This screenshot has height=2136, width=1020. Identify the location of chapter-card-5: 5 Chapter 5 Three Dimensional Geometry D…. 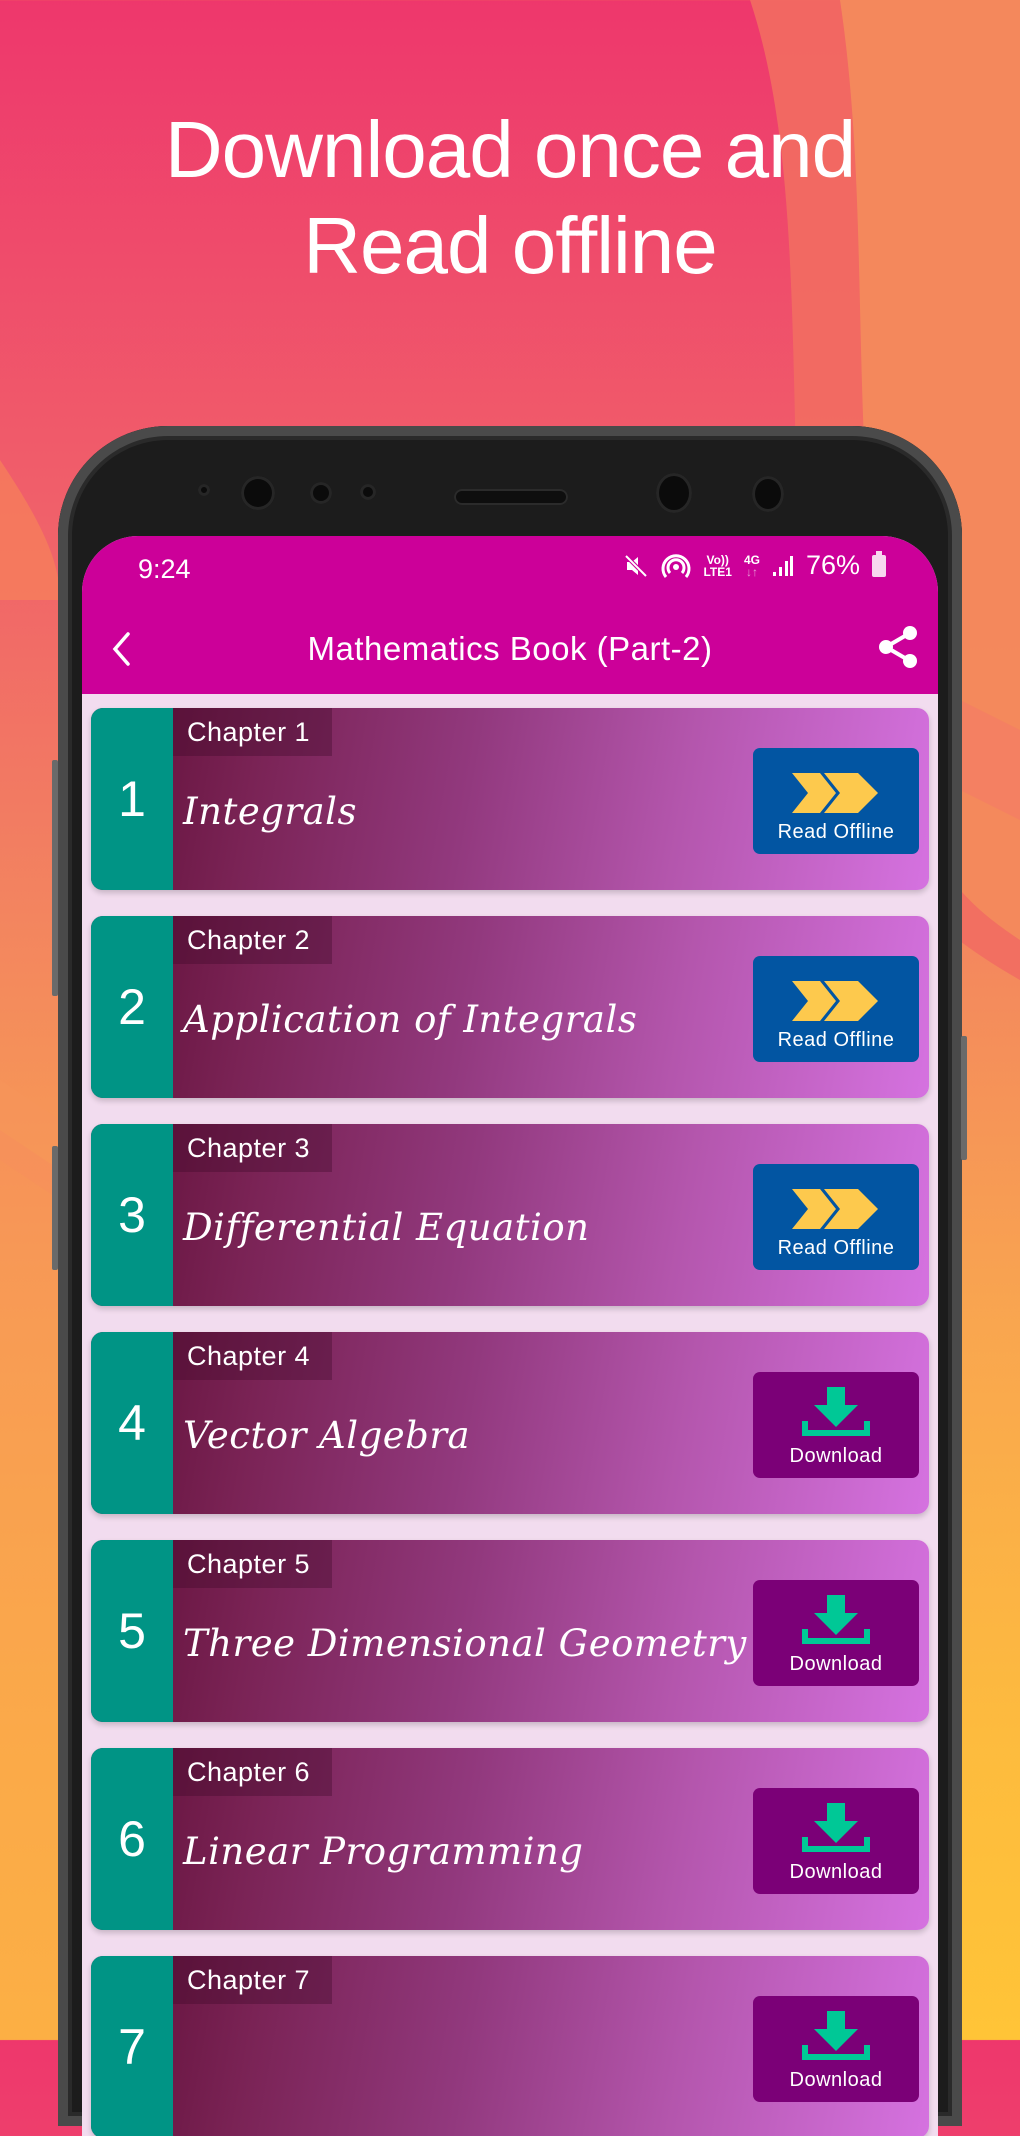
(510, 1631).